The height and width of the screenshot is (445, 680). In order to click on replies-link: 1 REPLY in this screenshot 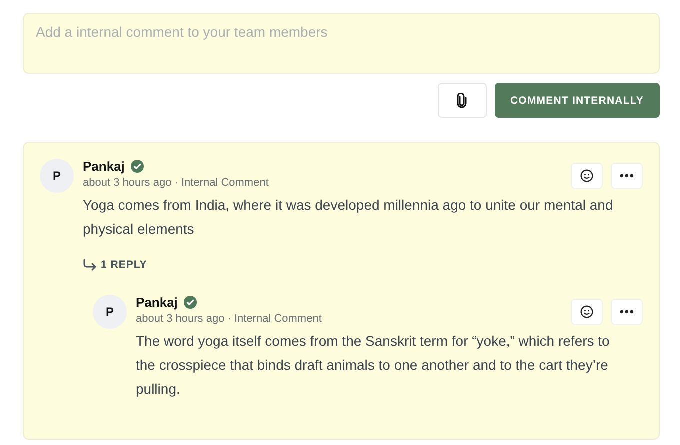, I will do `click(115, 265)`.